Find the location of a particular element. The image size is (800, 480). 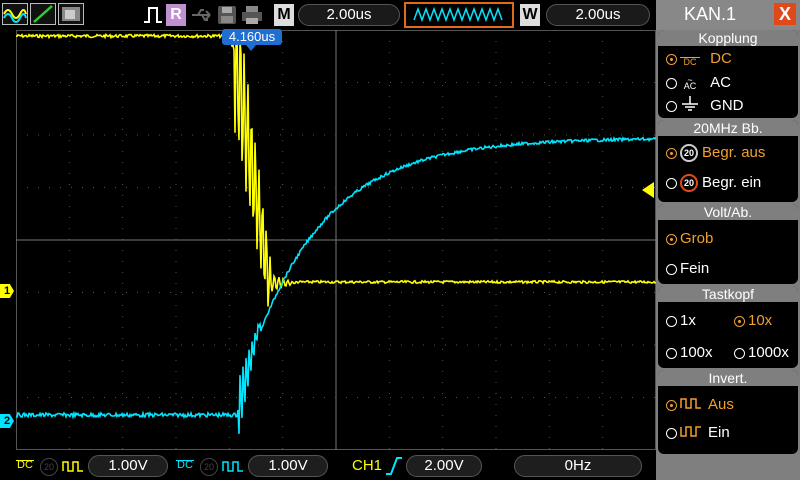

bandwidth-section: 20MHz Bb. 20 Begr. aus 20 Begr. ein is located at coordinates (728, 161).